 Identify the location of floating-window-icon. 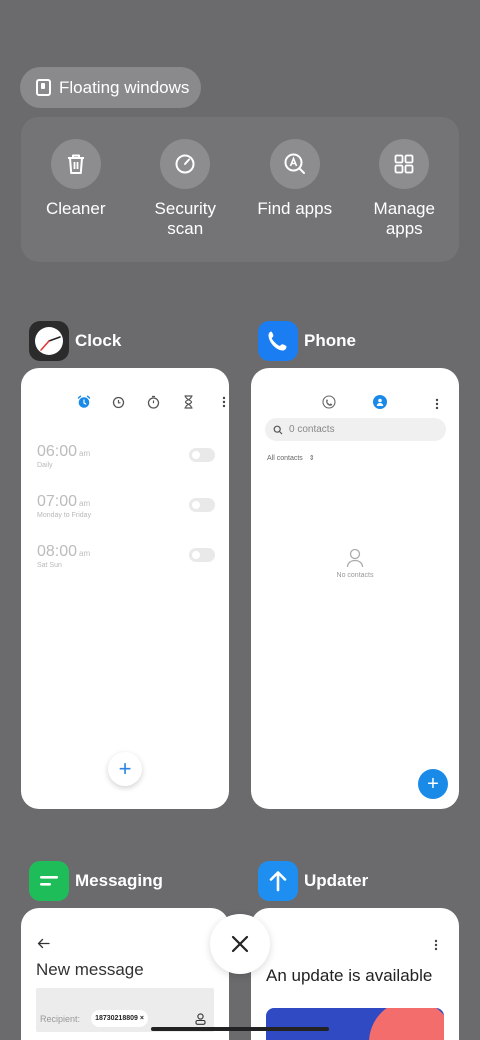
(43, 87).